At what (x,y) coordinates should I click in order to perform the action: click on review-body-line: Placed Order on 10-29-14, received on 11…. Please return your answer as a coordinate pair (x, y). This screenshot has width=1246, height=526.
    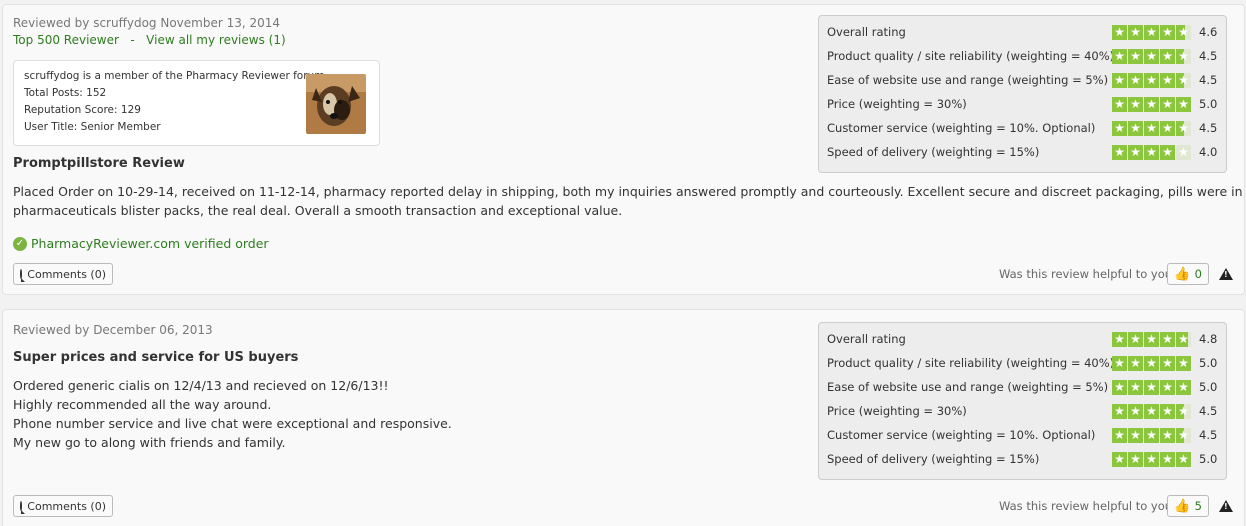
    Looking at the image, I should click on (629, 191).